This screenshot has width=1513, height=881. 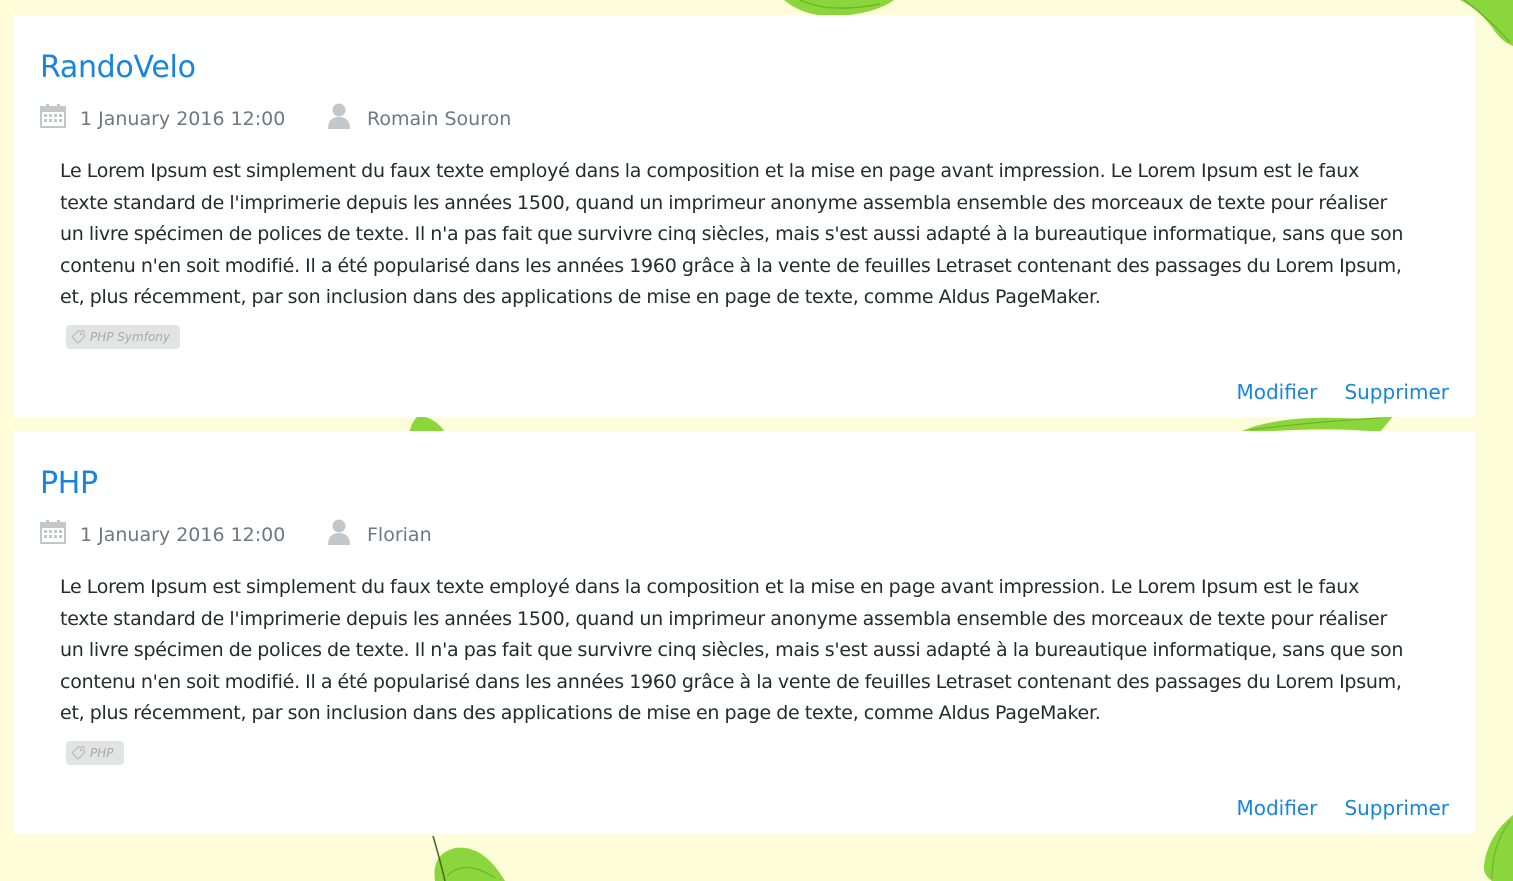 I want to click on post-tag: PHP, so click(x=95, y=753).